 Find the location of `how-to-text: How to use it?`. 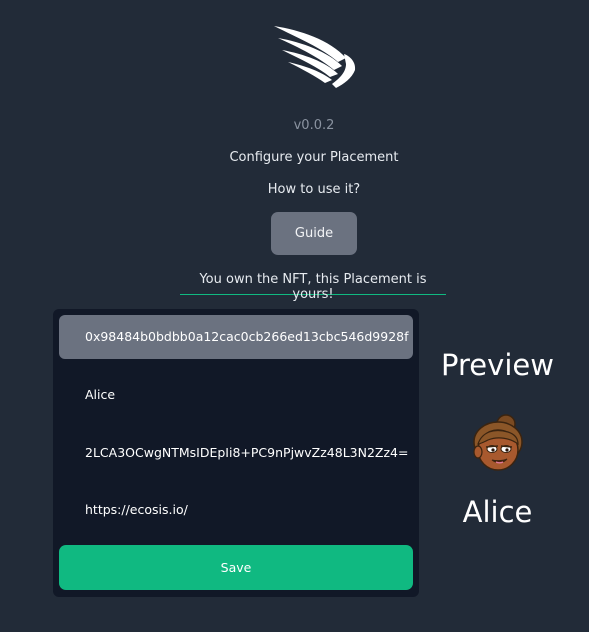

how-to-text: How to use it? is located at coordinates (314, 189).